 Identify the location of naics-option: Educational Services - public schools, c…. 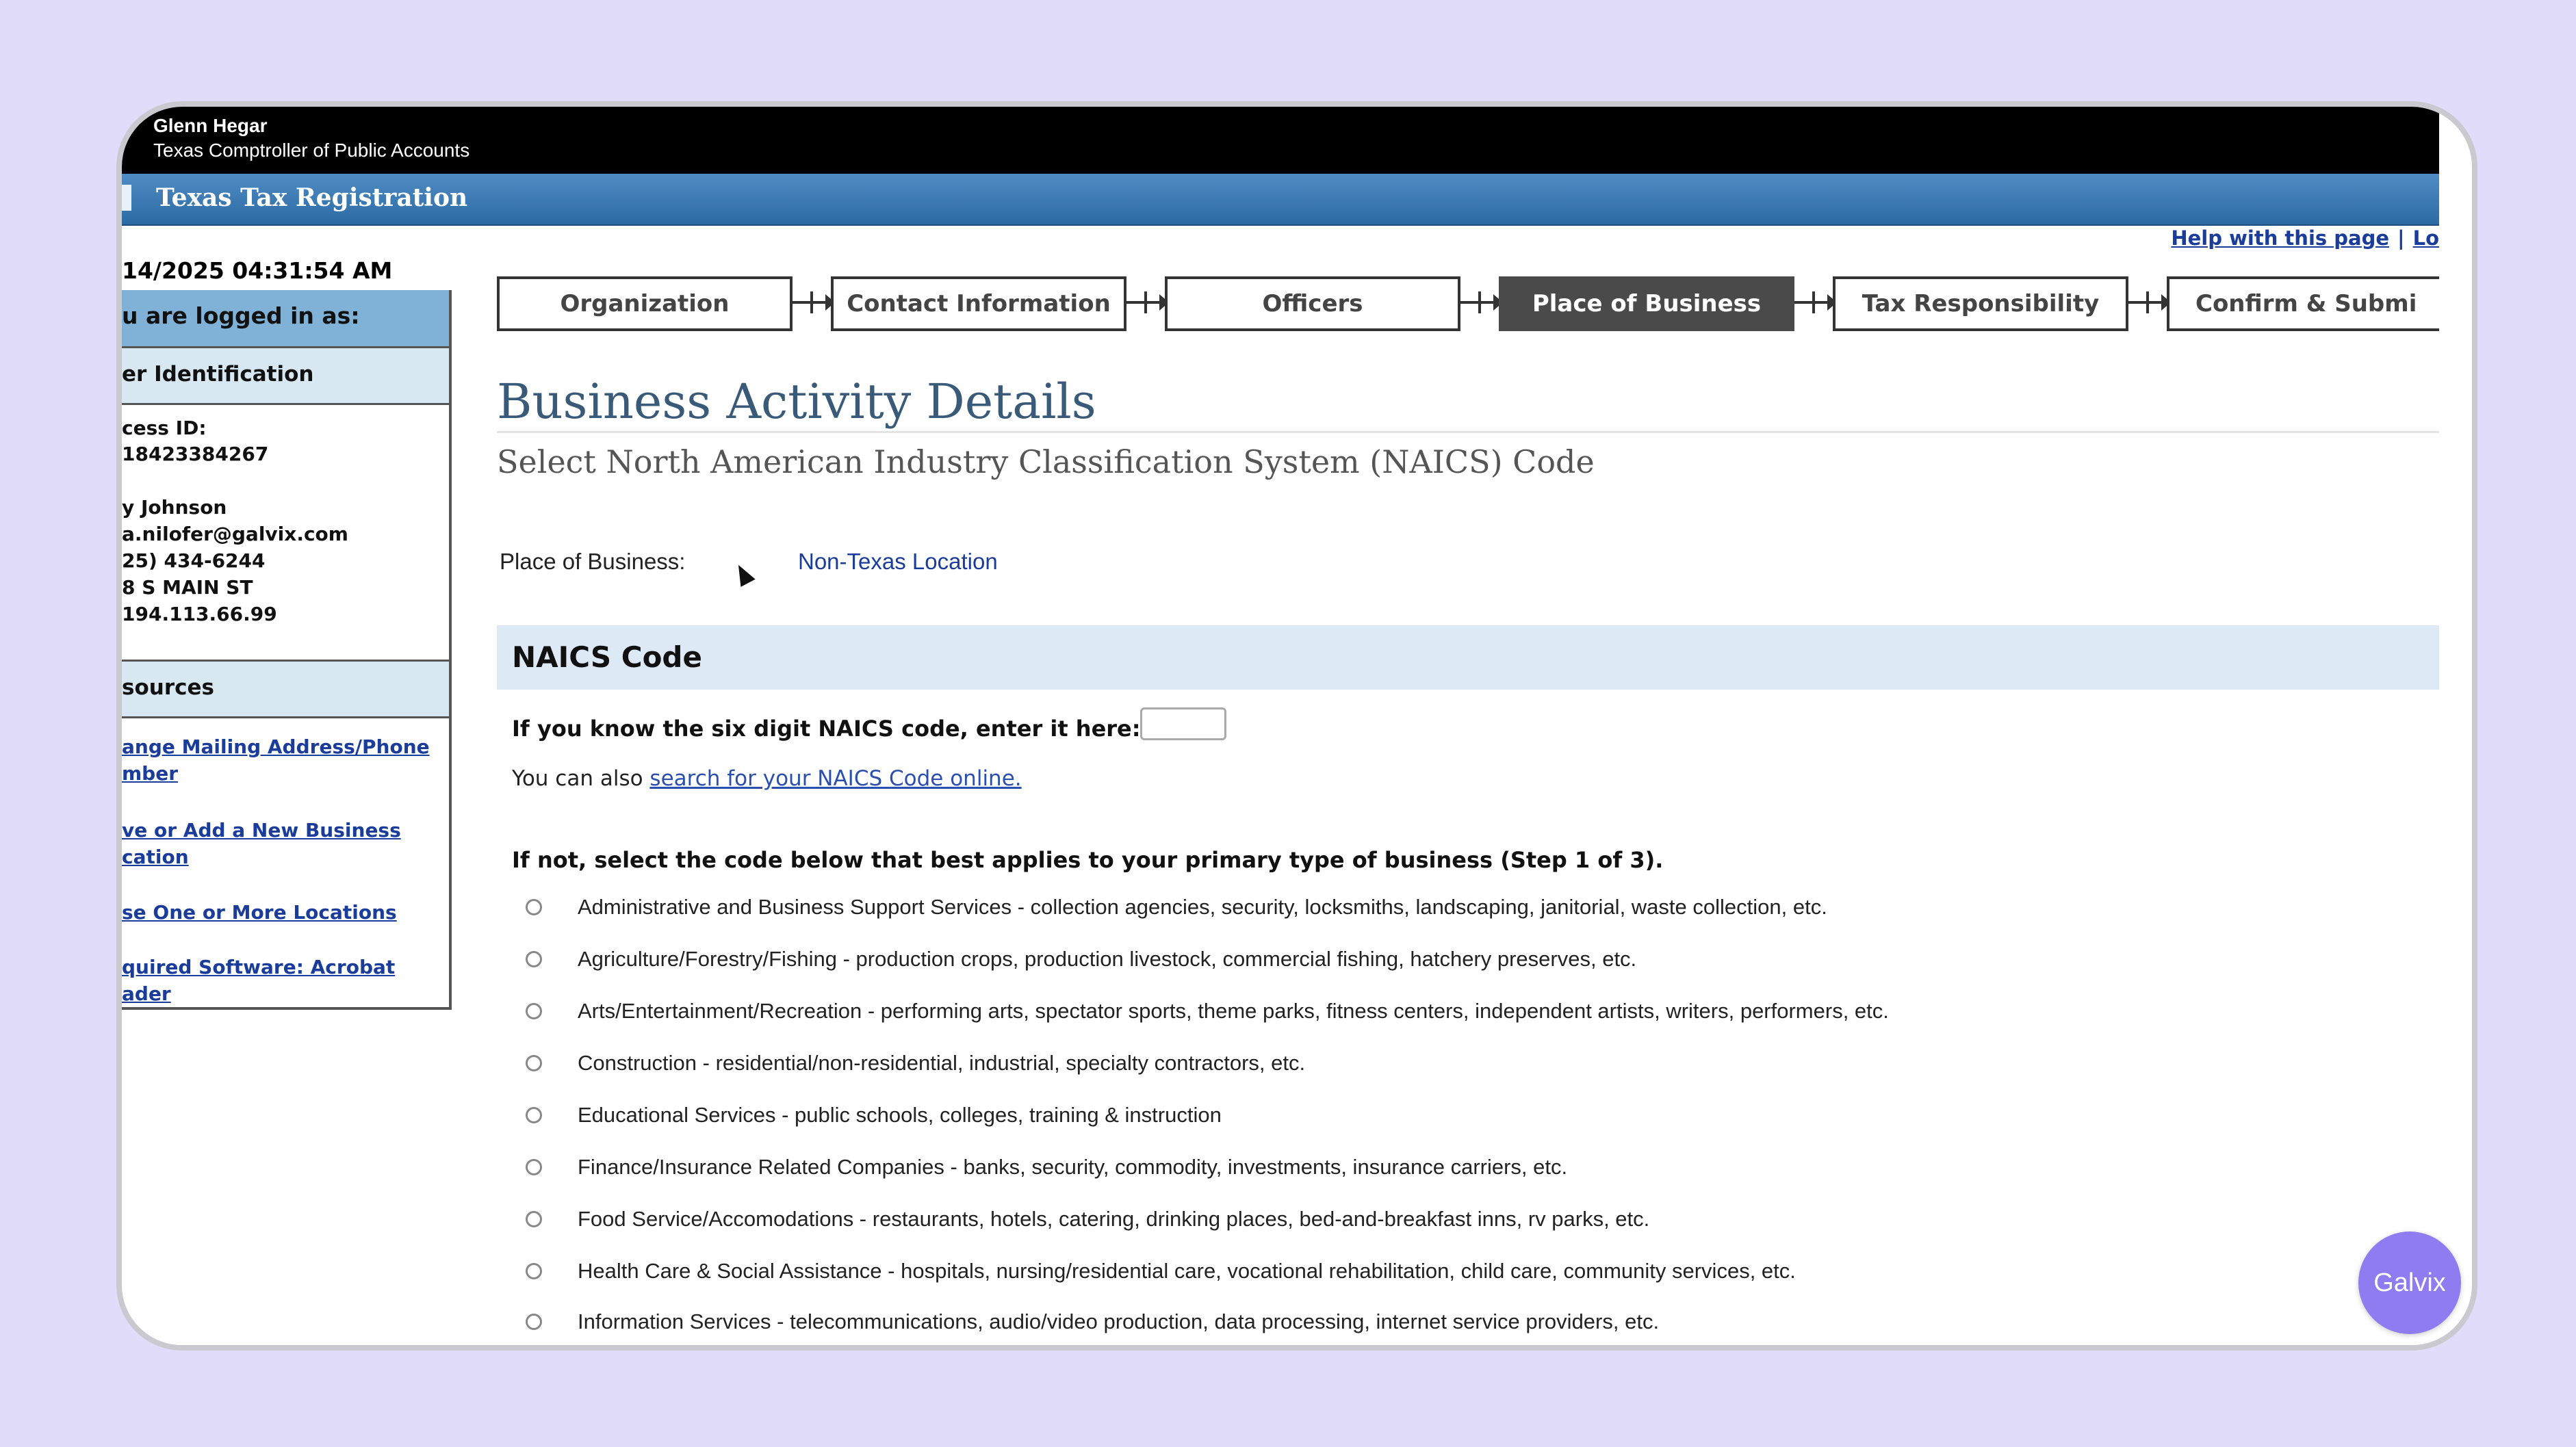
(874, 1115).